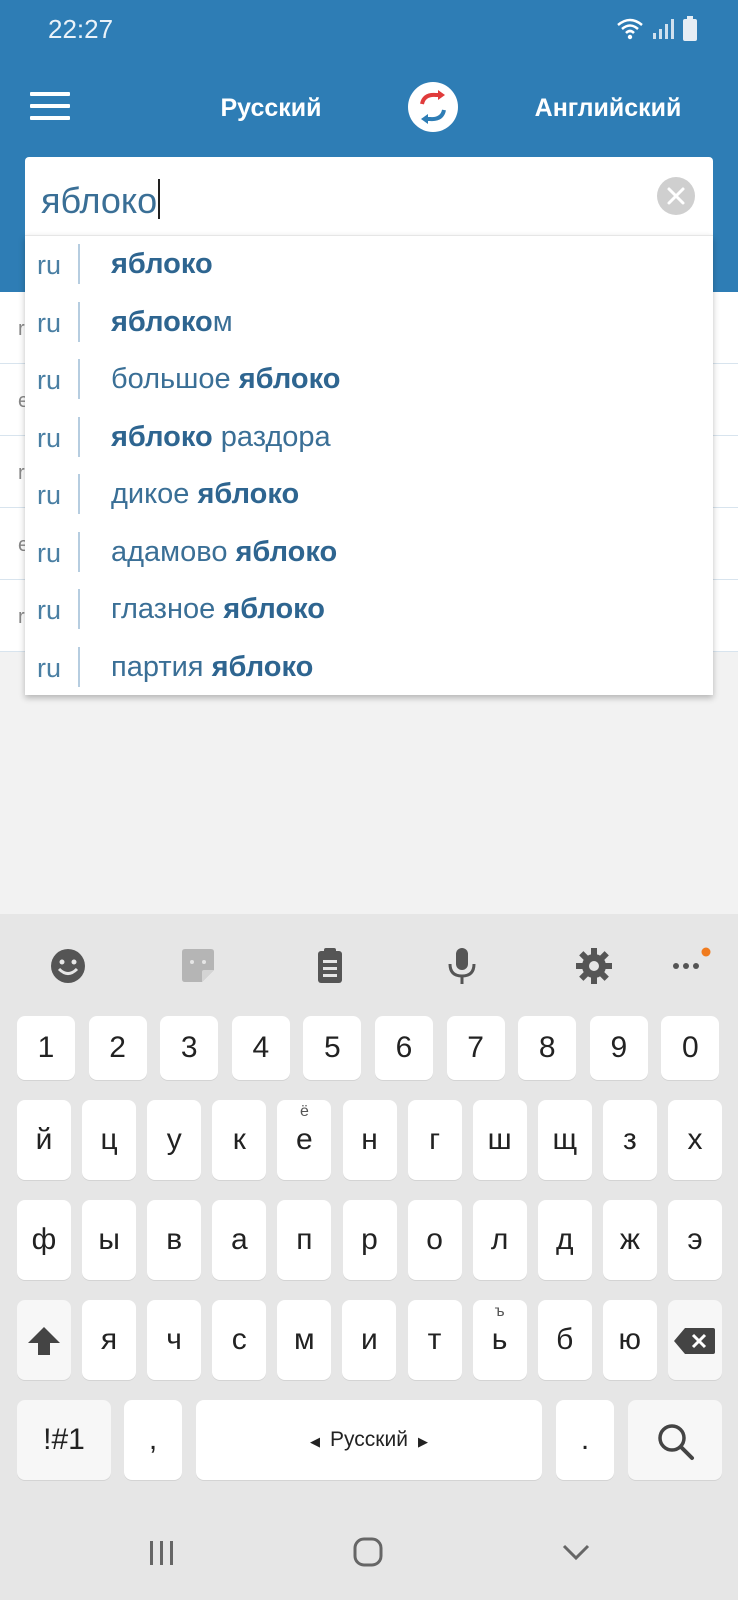 The width and height of the screenshot is (738, 1600). What do you see at coordinates (369, 1140) in the screenshot?
I see `key-н: н` at bounding box center [369, 1140].